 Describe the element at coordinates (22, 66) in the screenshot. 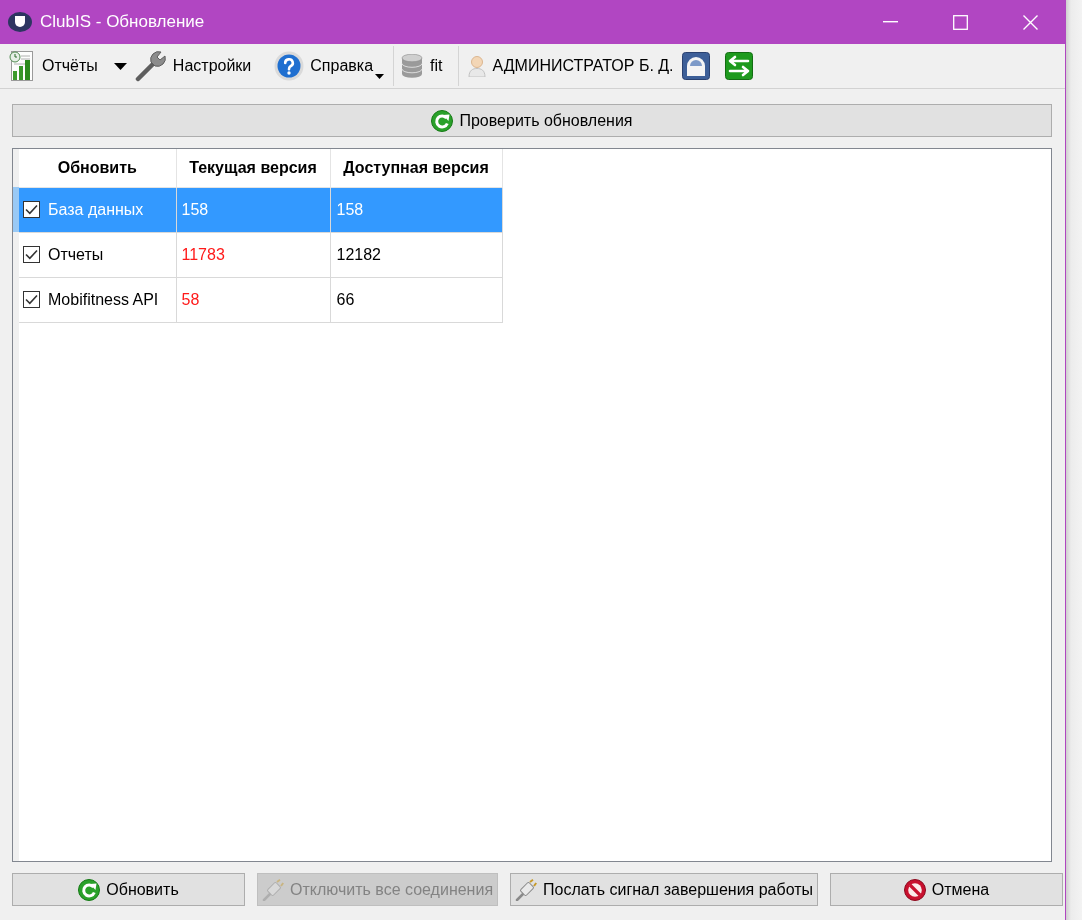

I see `chart-document-icon` at that location.